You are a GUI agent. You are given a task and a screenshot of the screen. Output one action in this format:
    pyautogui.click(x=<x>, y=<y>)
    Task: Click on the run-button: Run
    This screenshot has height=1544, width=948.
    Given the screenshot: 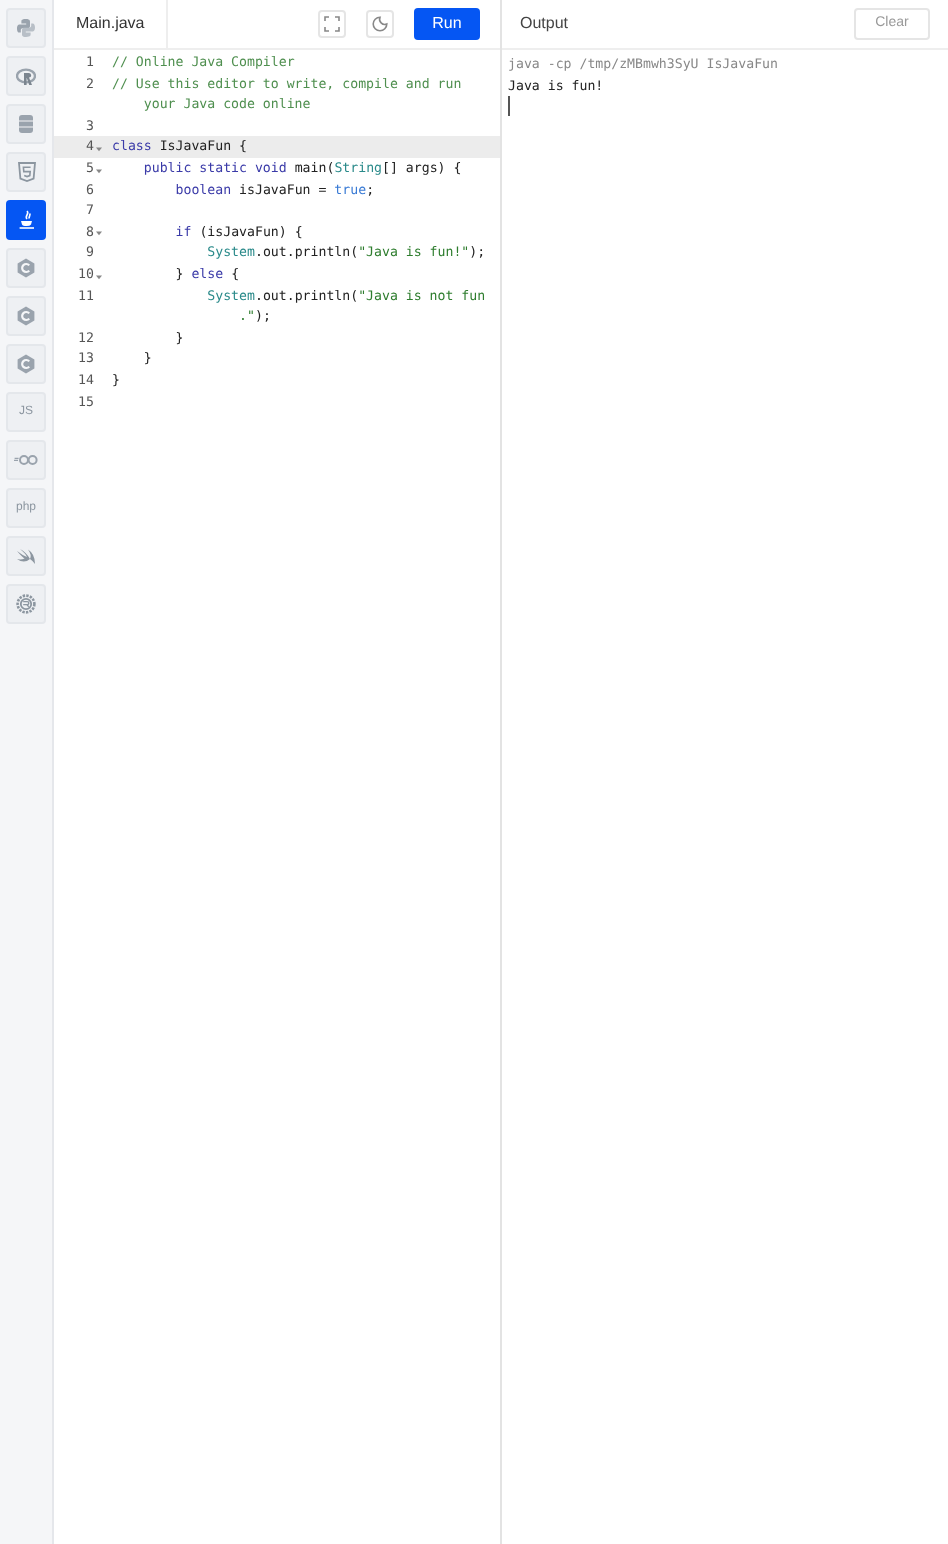 What is the action you would take?
    pyautogui.click(x=447, y=24)
    